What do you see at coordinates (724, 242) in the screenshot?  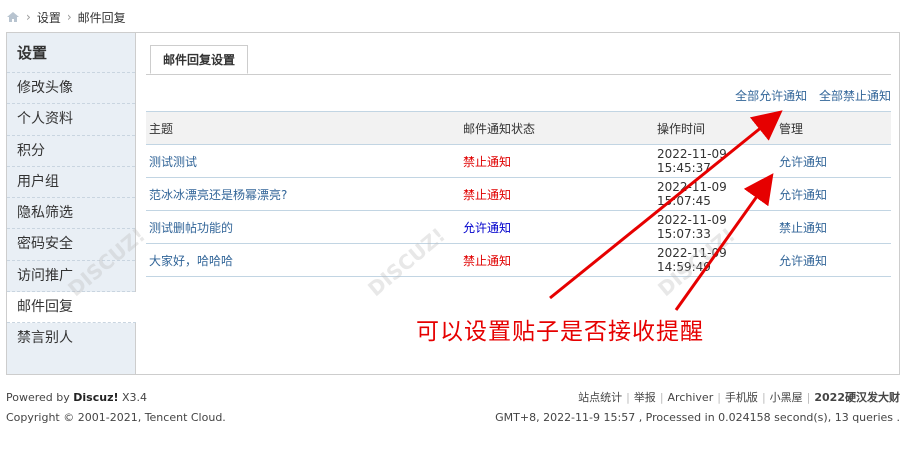 I see `arrow-to-manage` at bounding box center [724, 242].